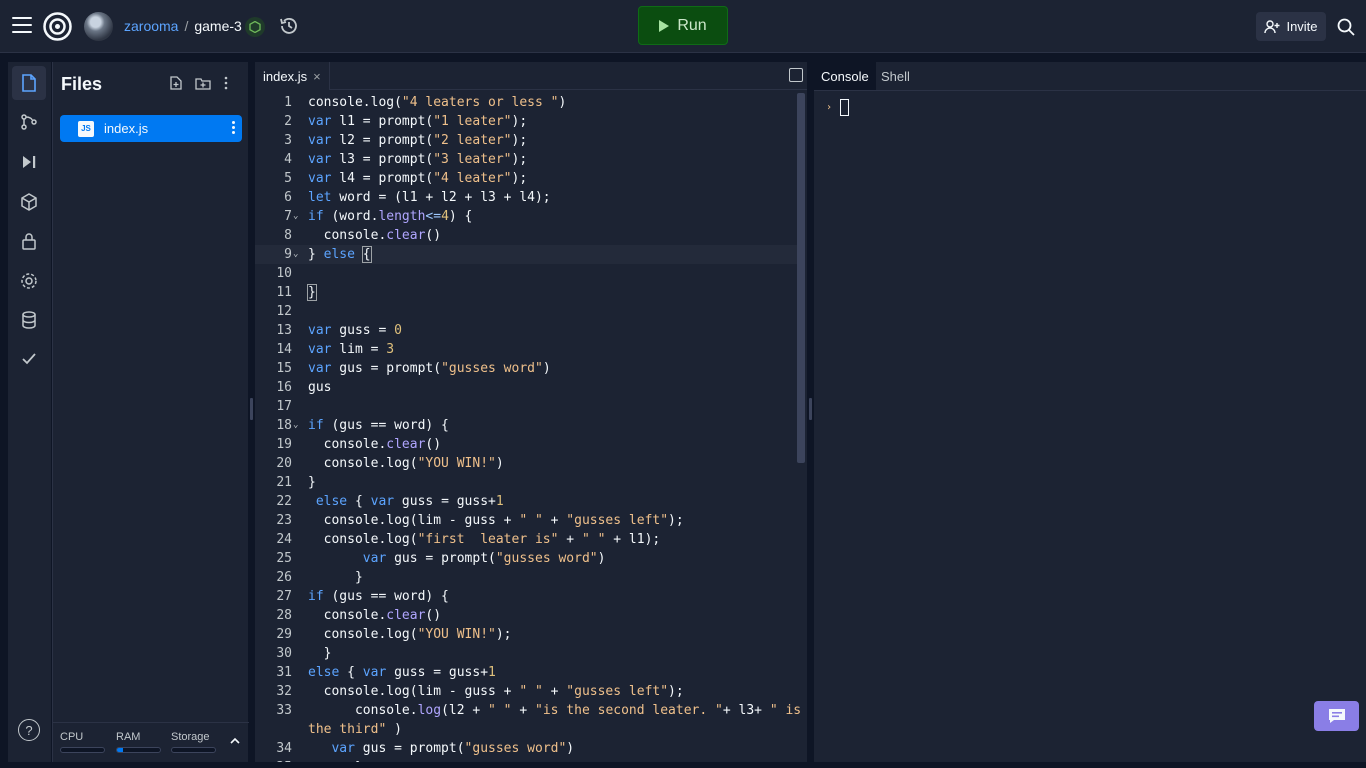 This screenshot has width=1366, height=768. What do you see at coordinates (526, 197) in the screenshot?
I see `code-line: 6 let word = (l1 + l2 + l3 + l4);` at bounding box center [526, 197].